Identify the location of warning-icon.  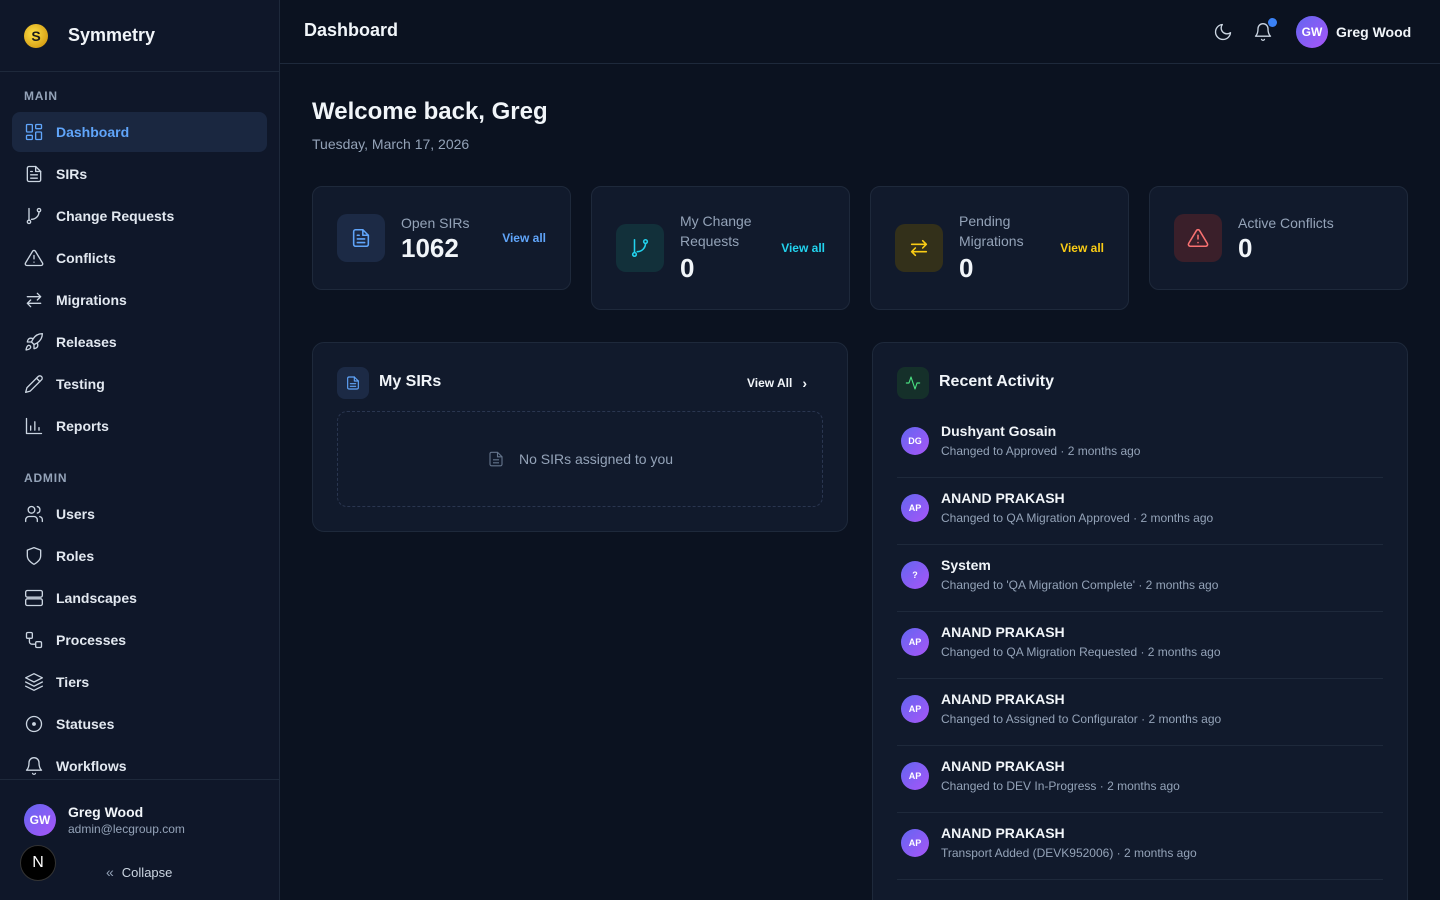
(1198, 238).